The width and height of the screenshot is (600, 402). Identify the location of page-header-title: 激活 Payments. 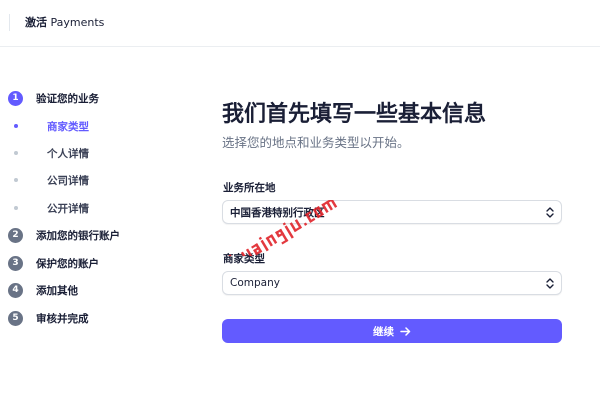
(64, 22).